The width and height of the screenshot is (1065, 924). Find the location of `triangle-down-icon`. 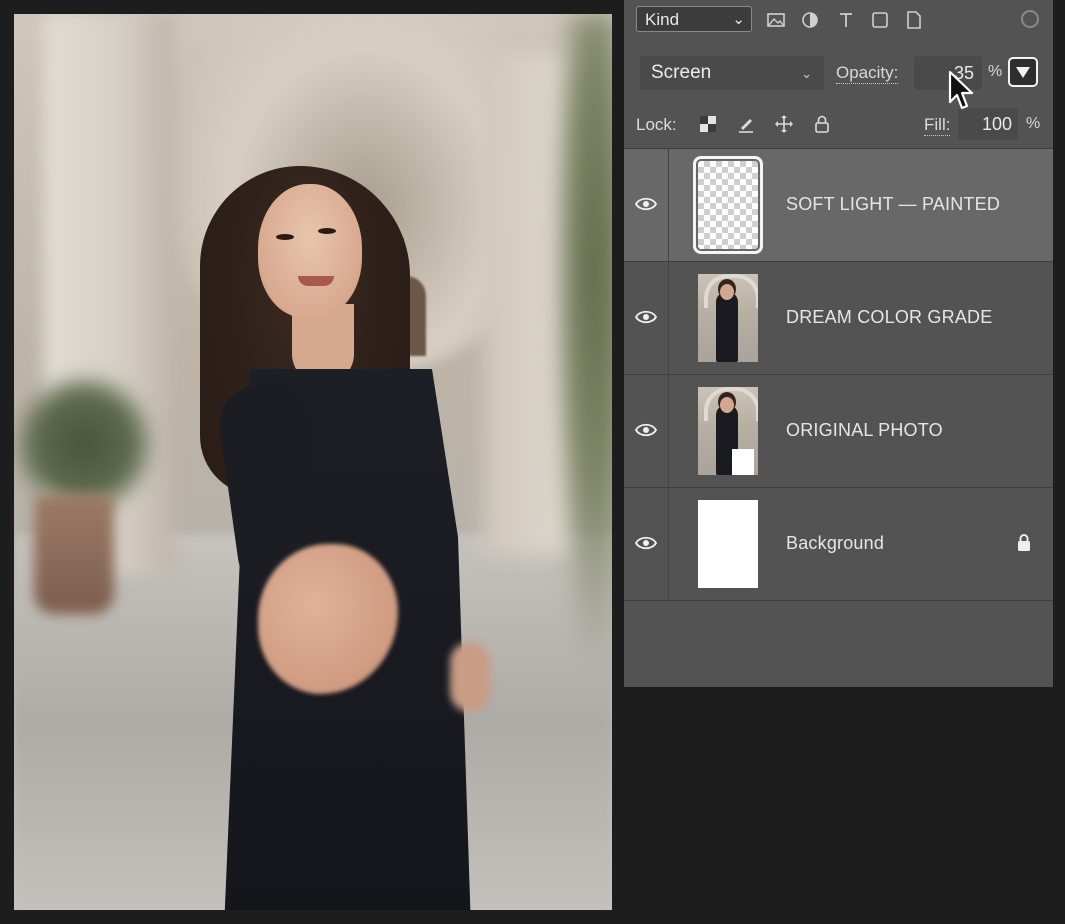

triangle-down-icon is located at coordinates (1023, 72).